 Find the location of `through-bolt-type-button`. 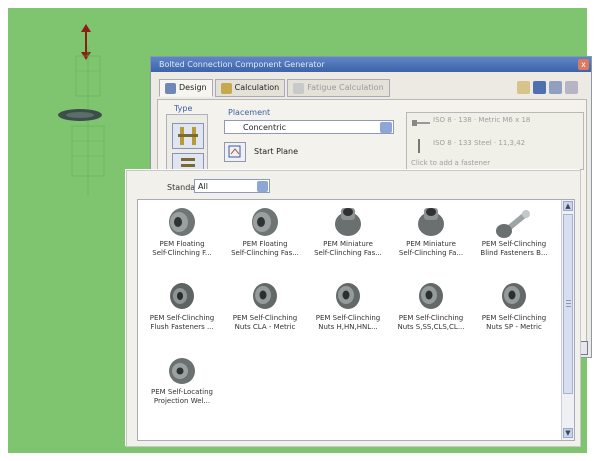

through-bolt-type-button is located at coordinates (188, 136).